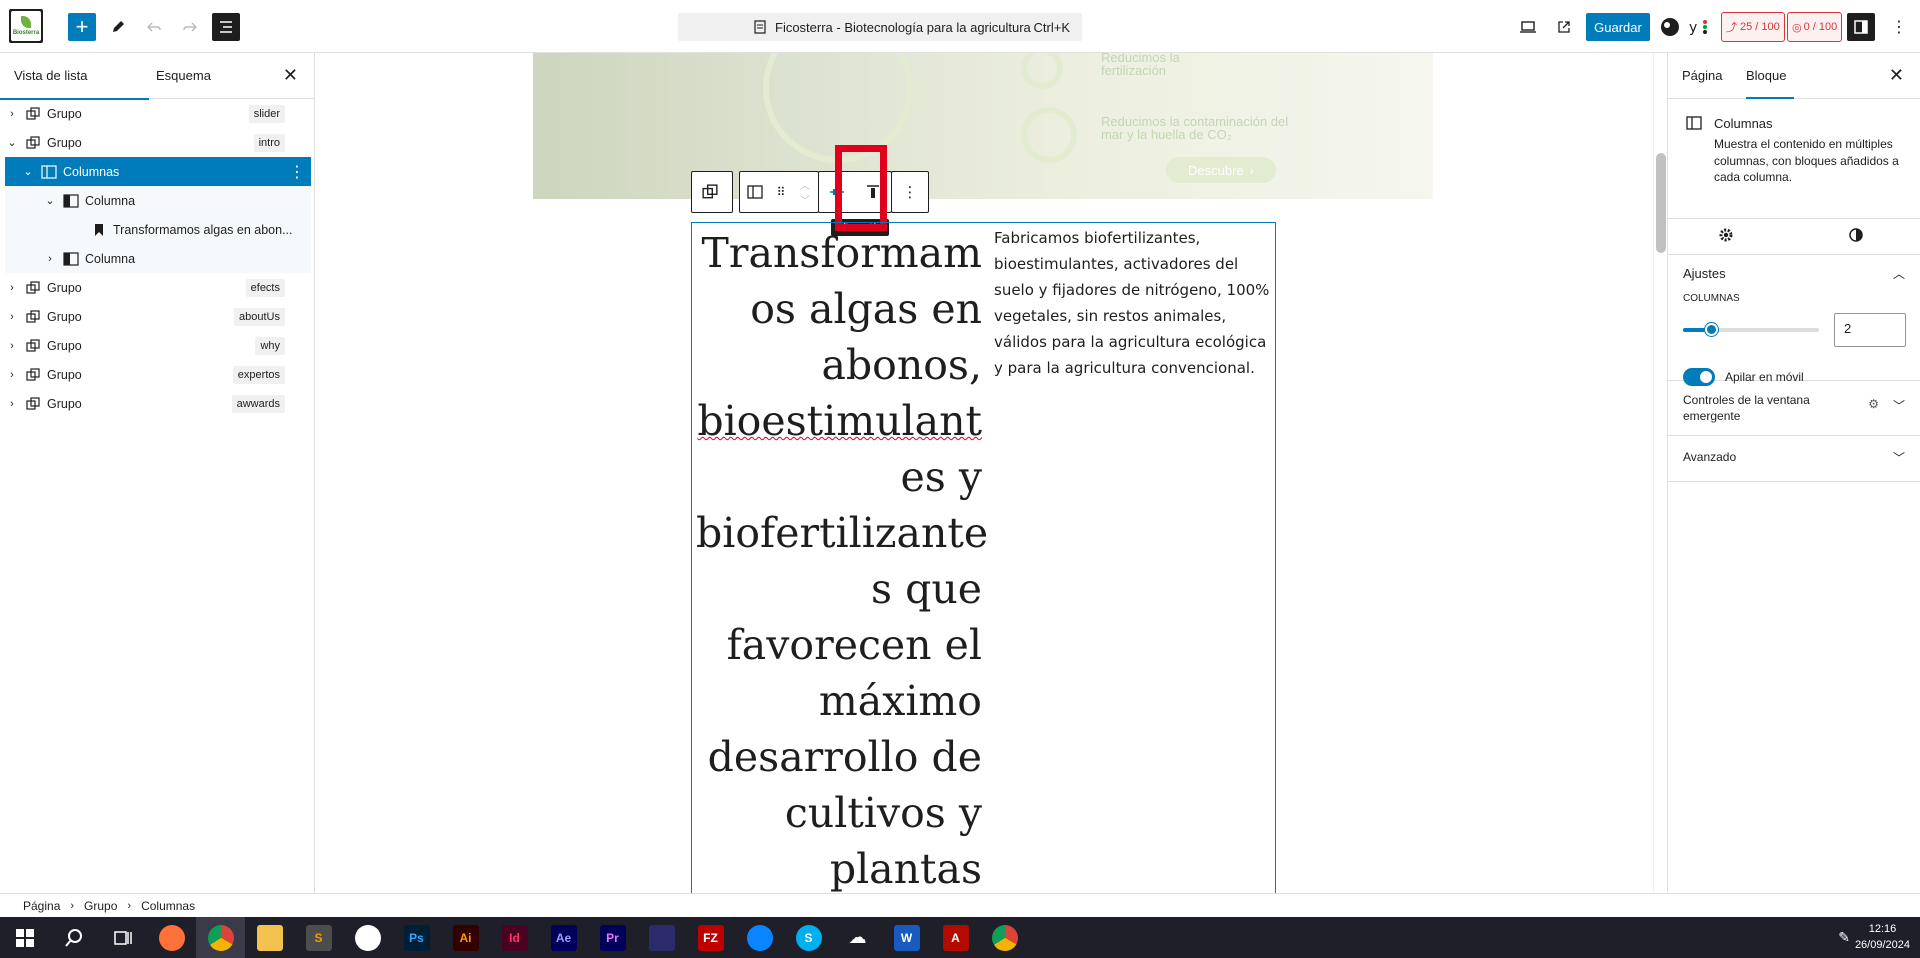  I want to click on select-parent-button, so click(710, 192).